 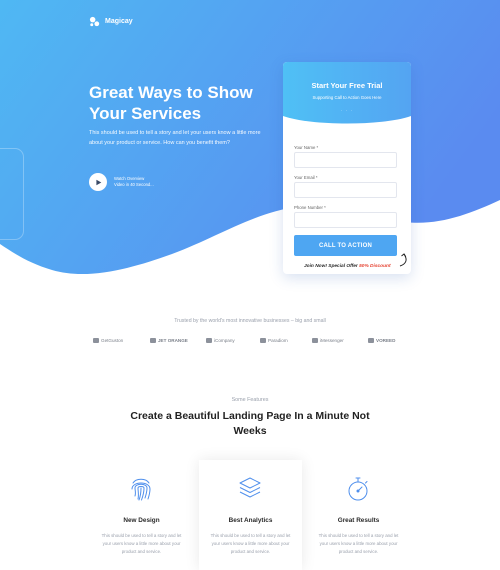 I want to click on form-dots-decoration: · · ·, so click(x=347, y=111).